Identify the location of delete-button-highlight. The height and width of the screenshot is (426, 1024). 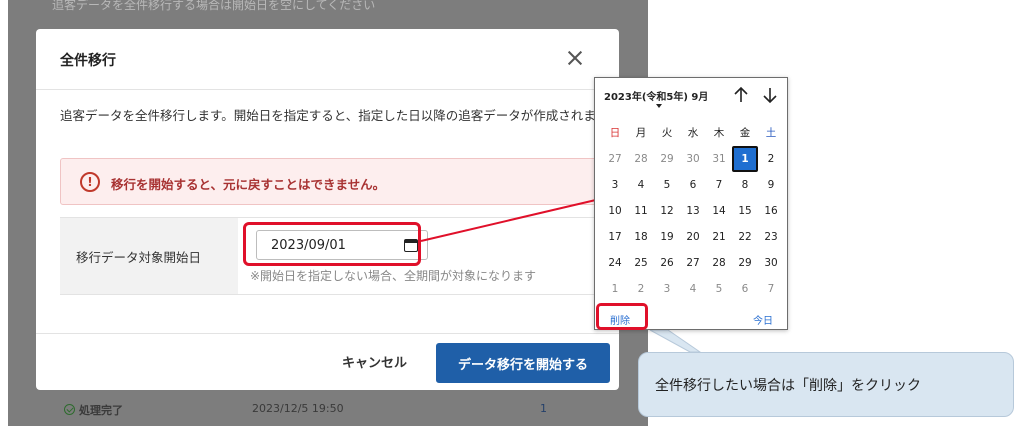
(622, 316).